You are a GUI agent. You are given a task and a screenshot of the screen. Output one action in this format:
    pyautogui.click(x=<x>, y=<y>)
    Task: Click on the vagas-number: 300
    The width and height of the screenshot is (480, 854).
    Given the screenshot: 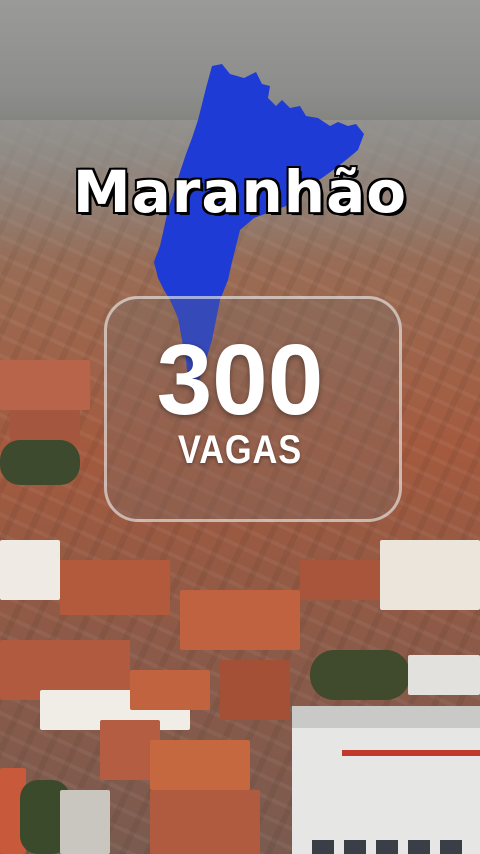 What is the action you would take?
    pyautogui.click(x=240, y=380)
    